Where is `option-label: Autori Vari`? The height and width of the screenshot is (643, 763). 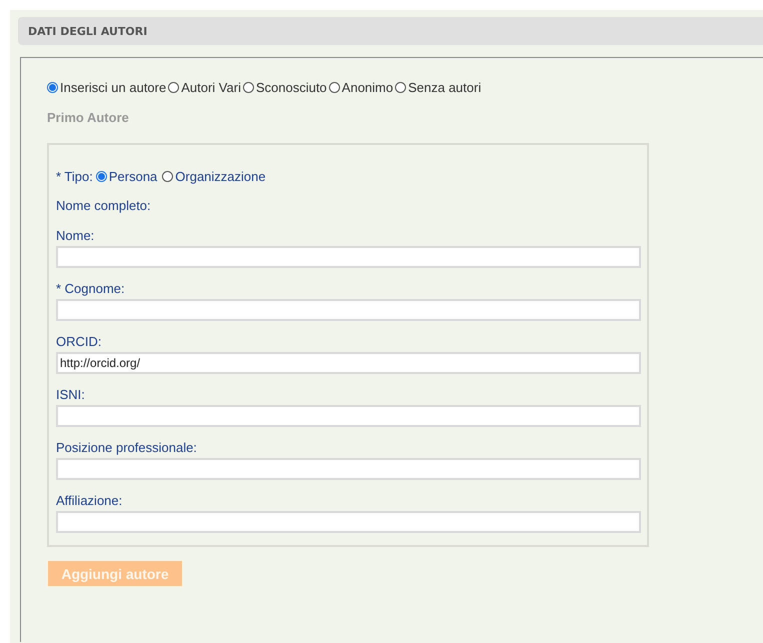 option-label: Autori Vari is located at coordinates (211, 87).